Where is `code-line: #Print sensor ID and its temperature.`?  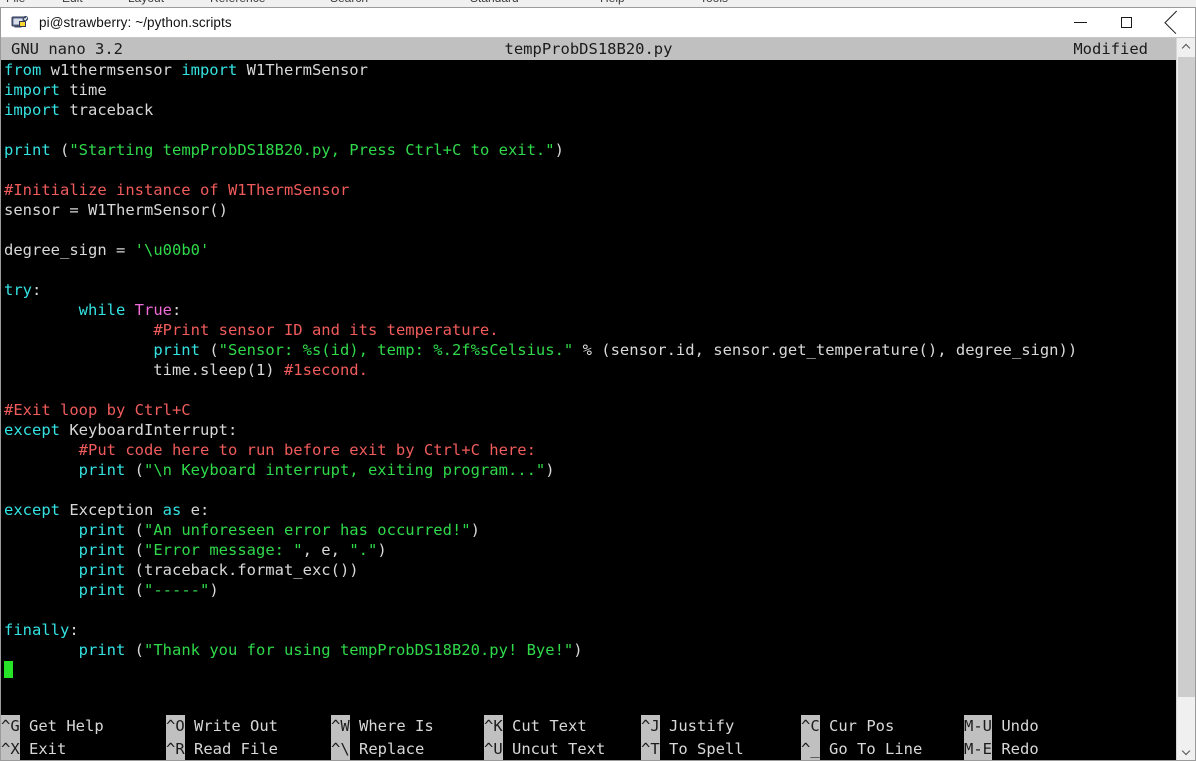 code-line: #Print sensor ID and its temperature. is located at coordinates (590, 330).